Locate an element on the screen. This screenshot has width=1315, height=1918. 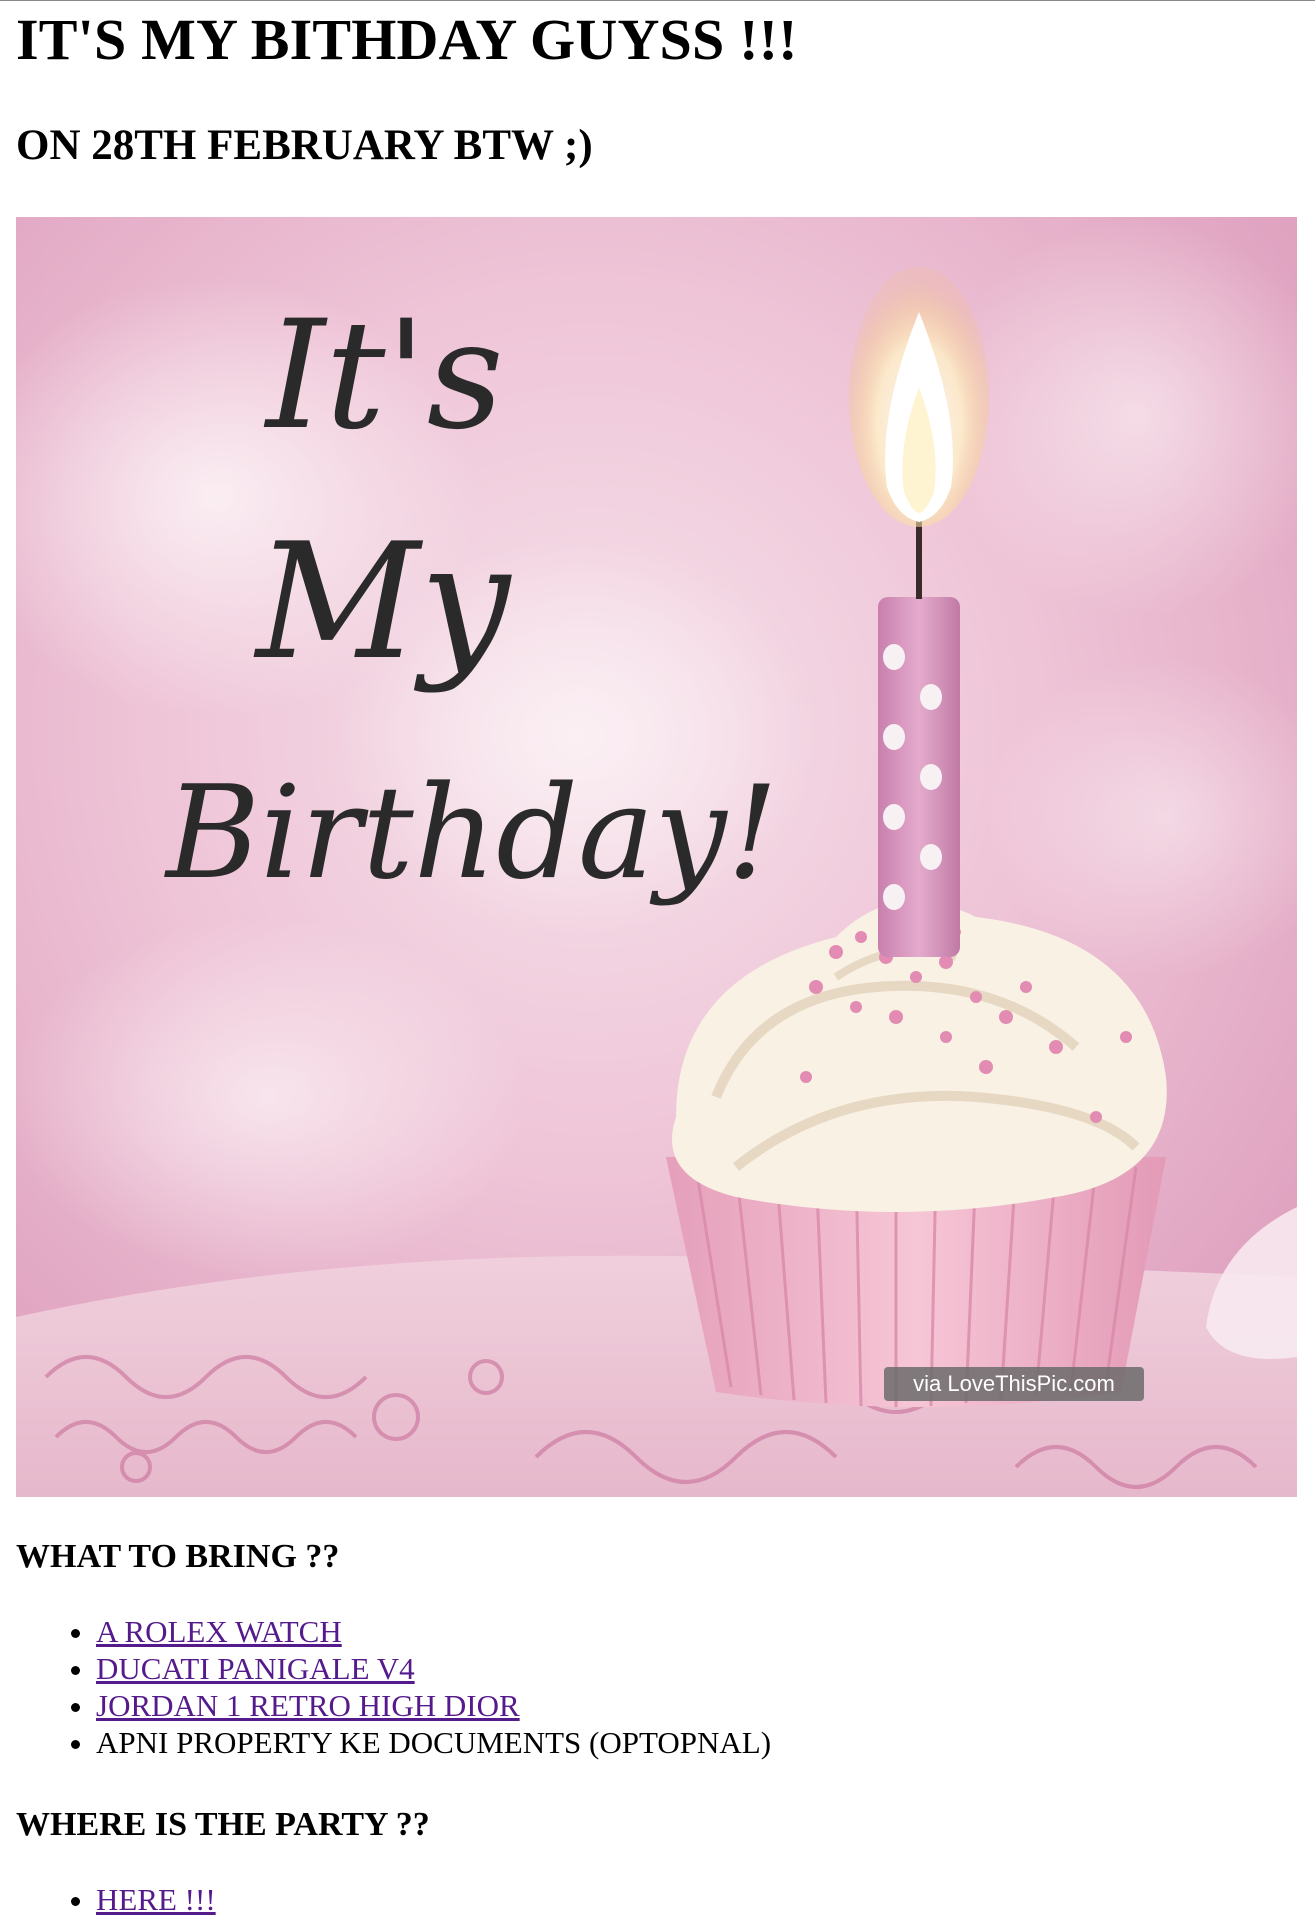
page-subtitle: ON 28TH FEBRUARY BTW ;) is located at coordinates (304, 145).